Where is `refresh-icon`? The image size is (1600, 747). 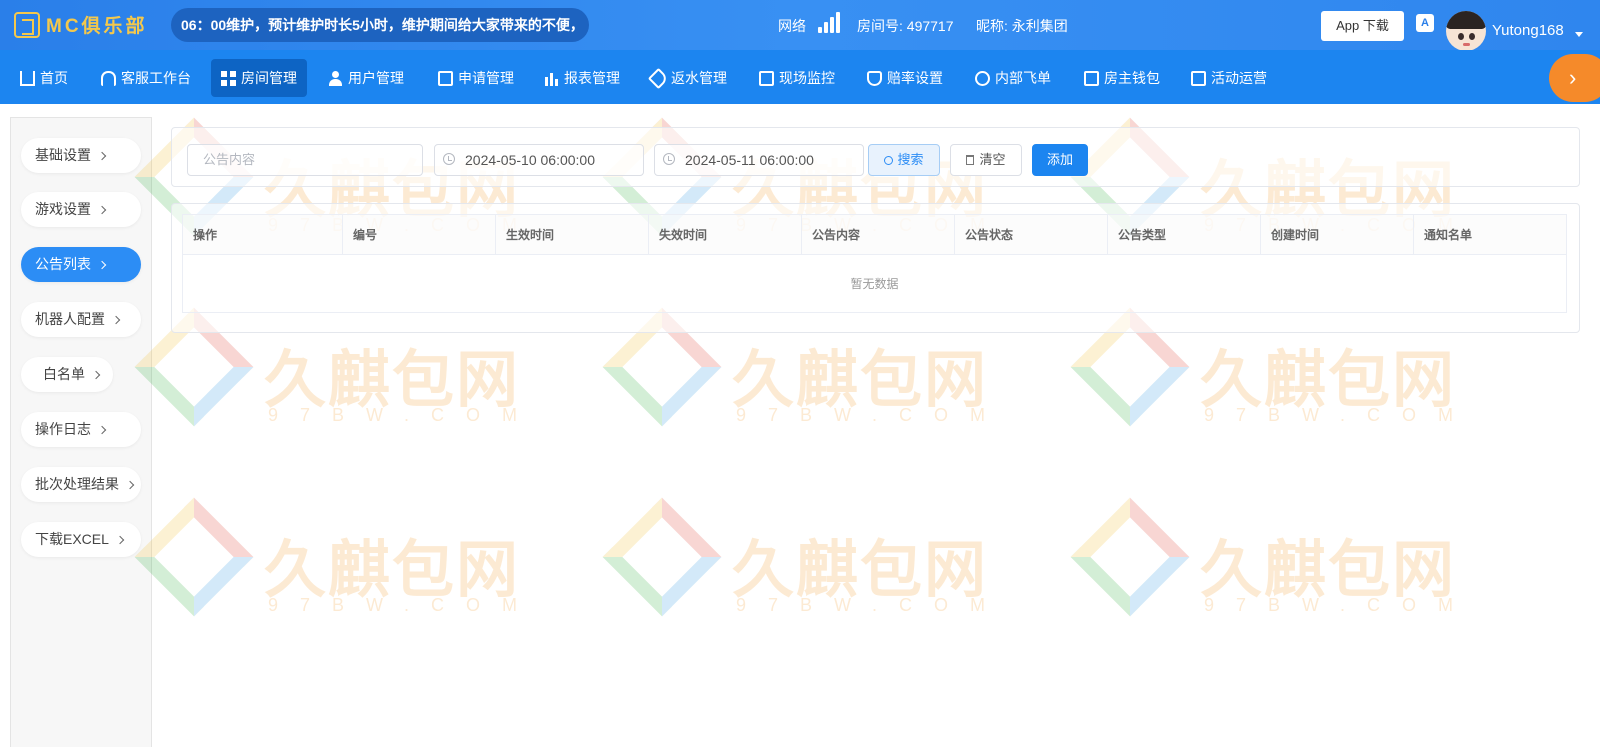
refresh-icon is located at coordinates (982, 78).